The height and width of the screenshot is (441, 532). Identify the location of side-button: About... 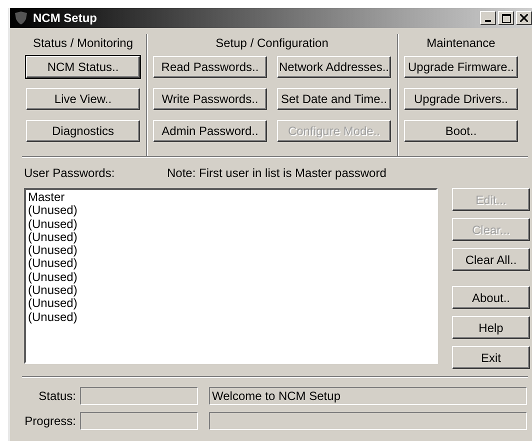
(491, 297).